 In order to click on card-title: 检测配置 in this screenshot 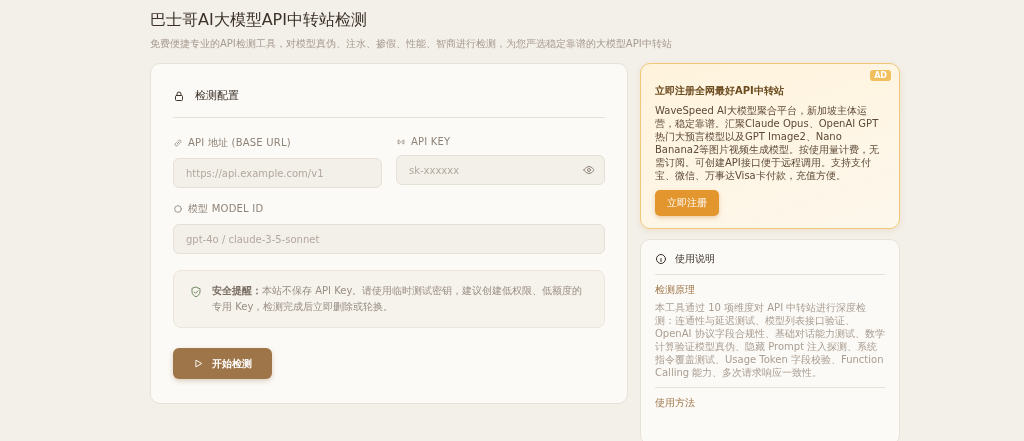, I will do `click(217, 95)`.